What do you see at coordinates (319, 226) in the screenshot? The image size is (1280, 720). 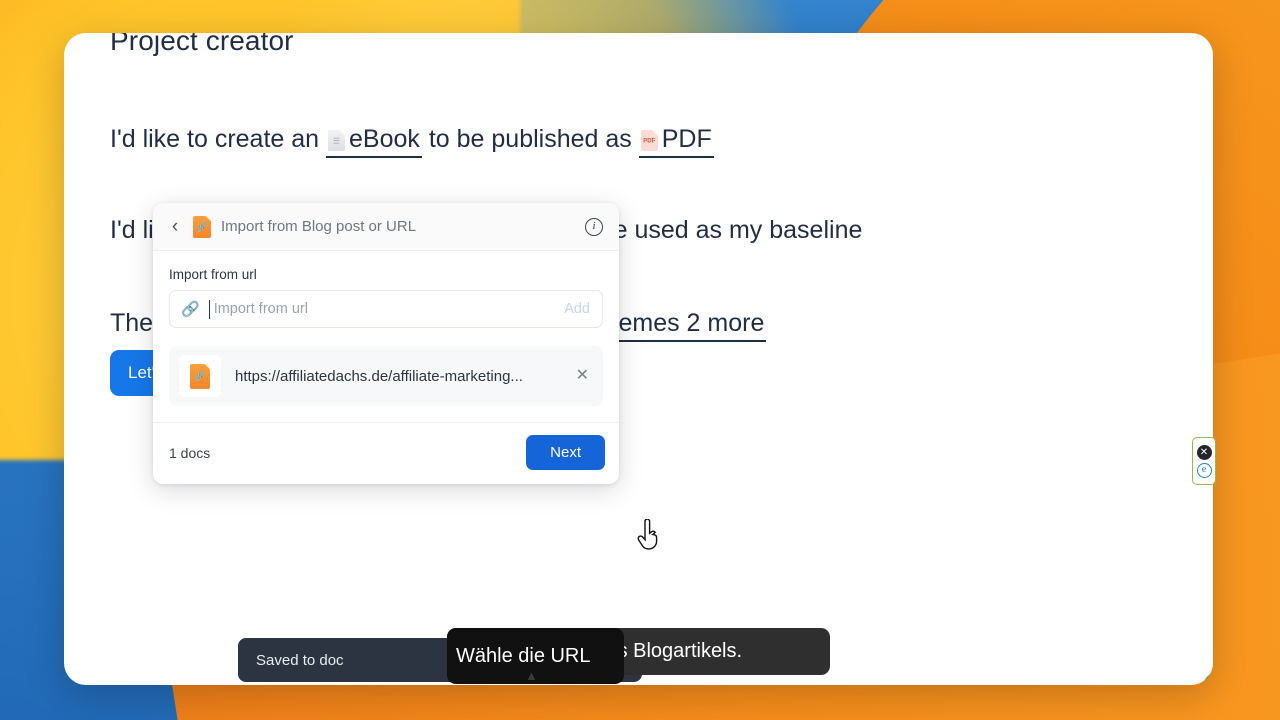 I see `popover-title: Import from Blog post or URL` at bounding box center [319, 226].